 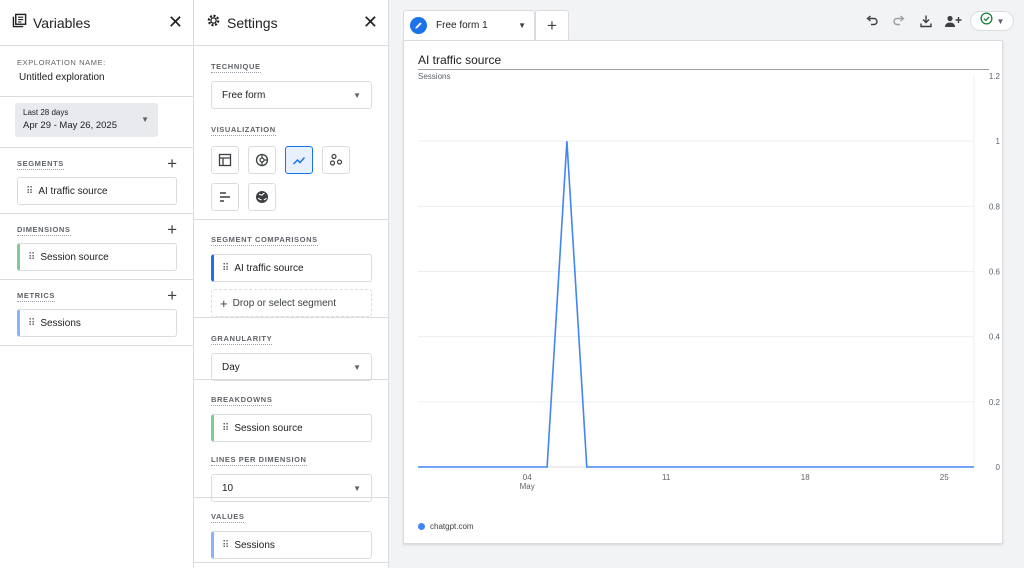 What do you see at coordinates (97, 191) in the screenshot?
I see `segment-chip: ⠿ AI traffic source` at bounding box center [97, 191].